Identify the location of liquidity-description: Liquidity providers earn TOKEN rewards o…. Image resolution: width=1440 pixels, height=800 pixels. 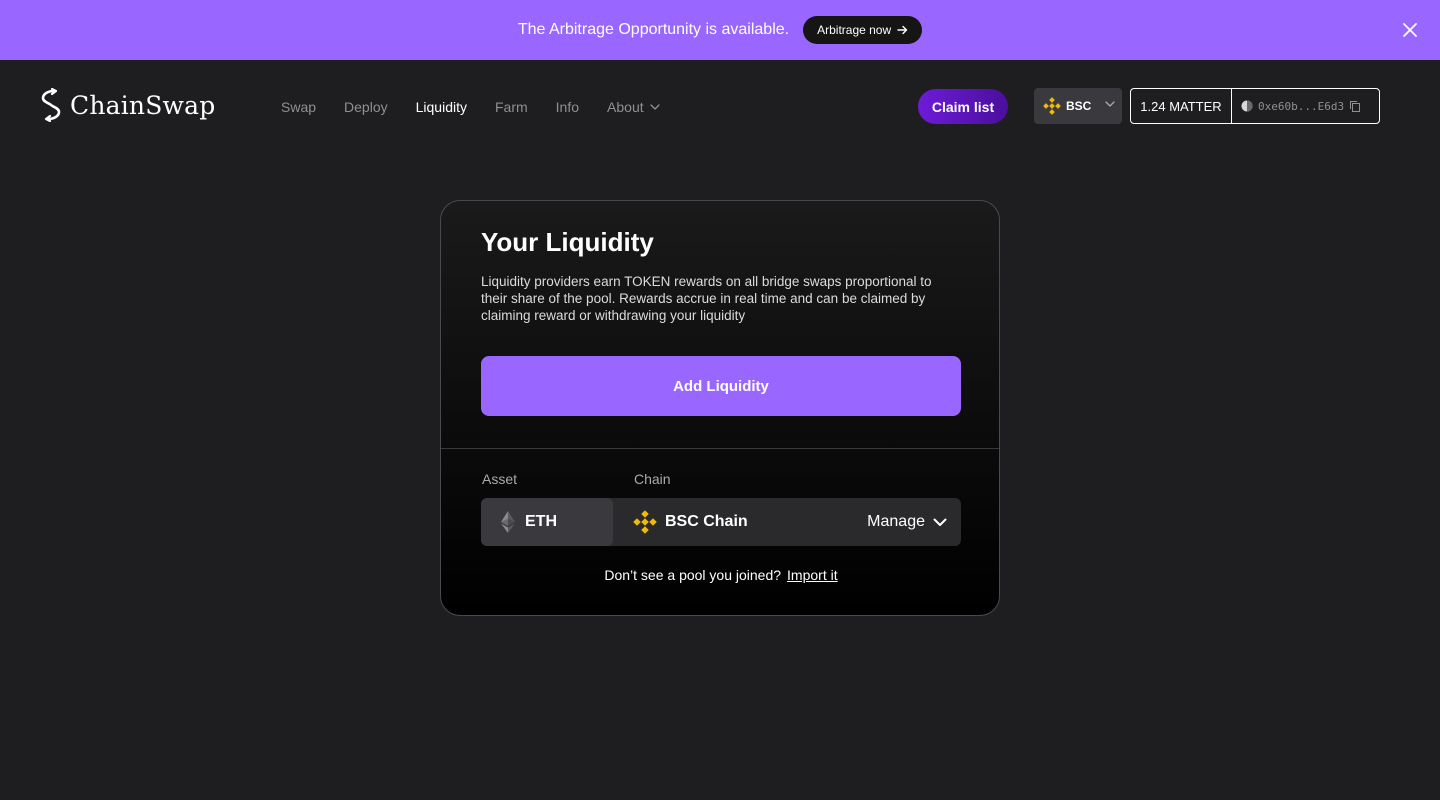
(706, 298).